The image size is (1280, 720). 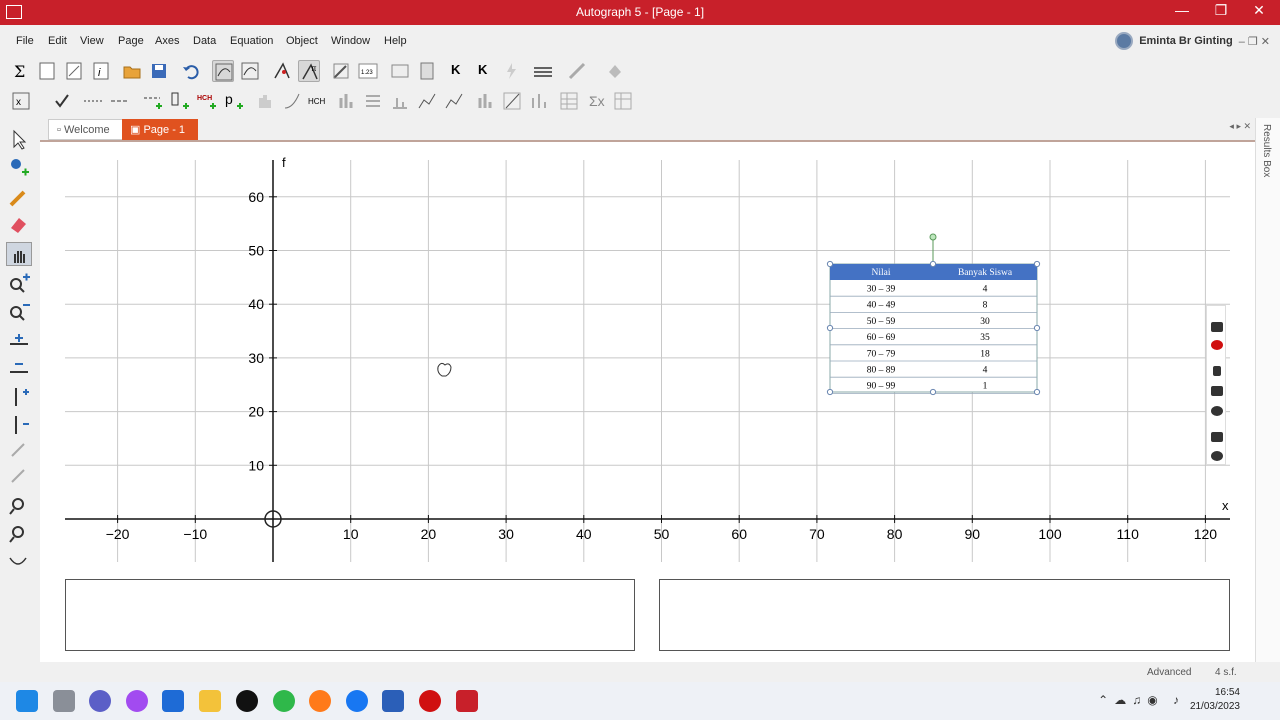 What do you see at coordinates (1217, 327) in the screenshot?
I see `camera-icon` at bounding box center [1217, 327].